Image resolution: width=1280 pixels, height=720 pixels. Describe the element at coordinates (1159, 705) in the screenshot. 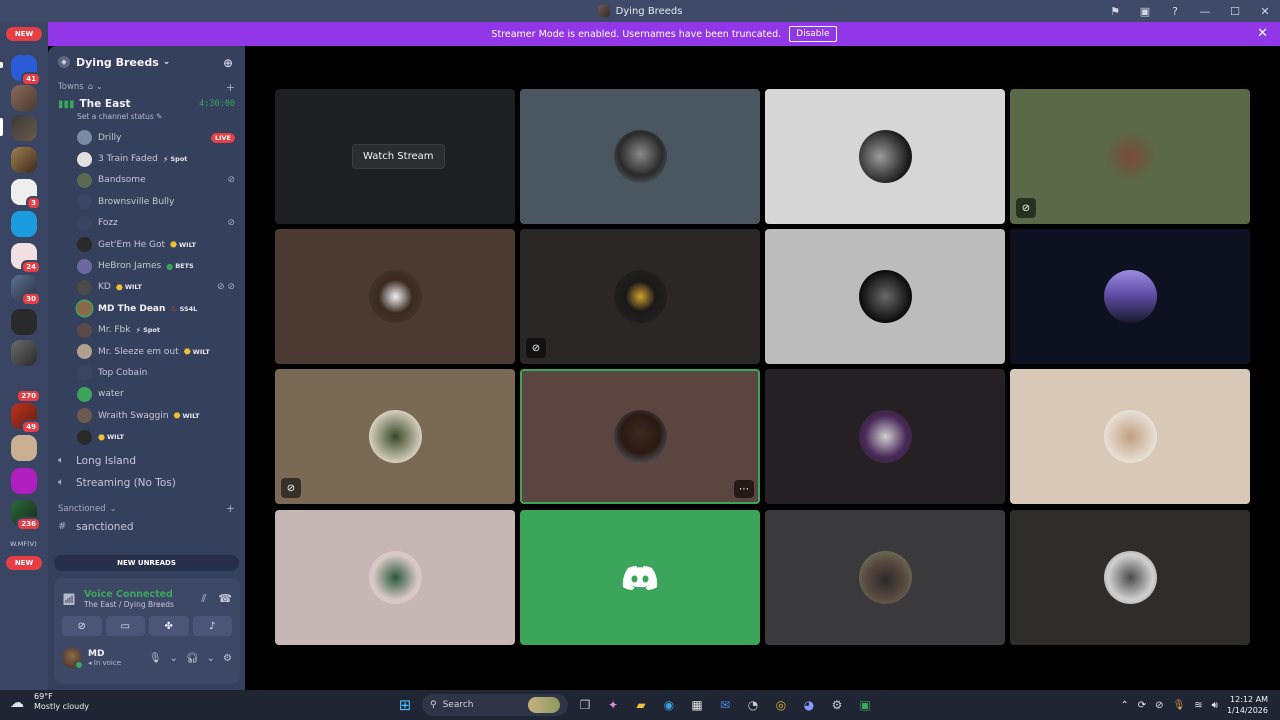

I see `mute-notifications-icon: ⊘` at that location.